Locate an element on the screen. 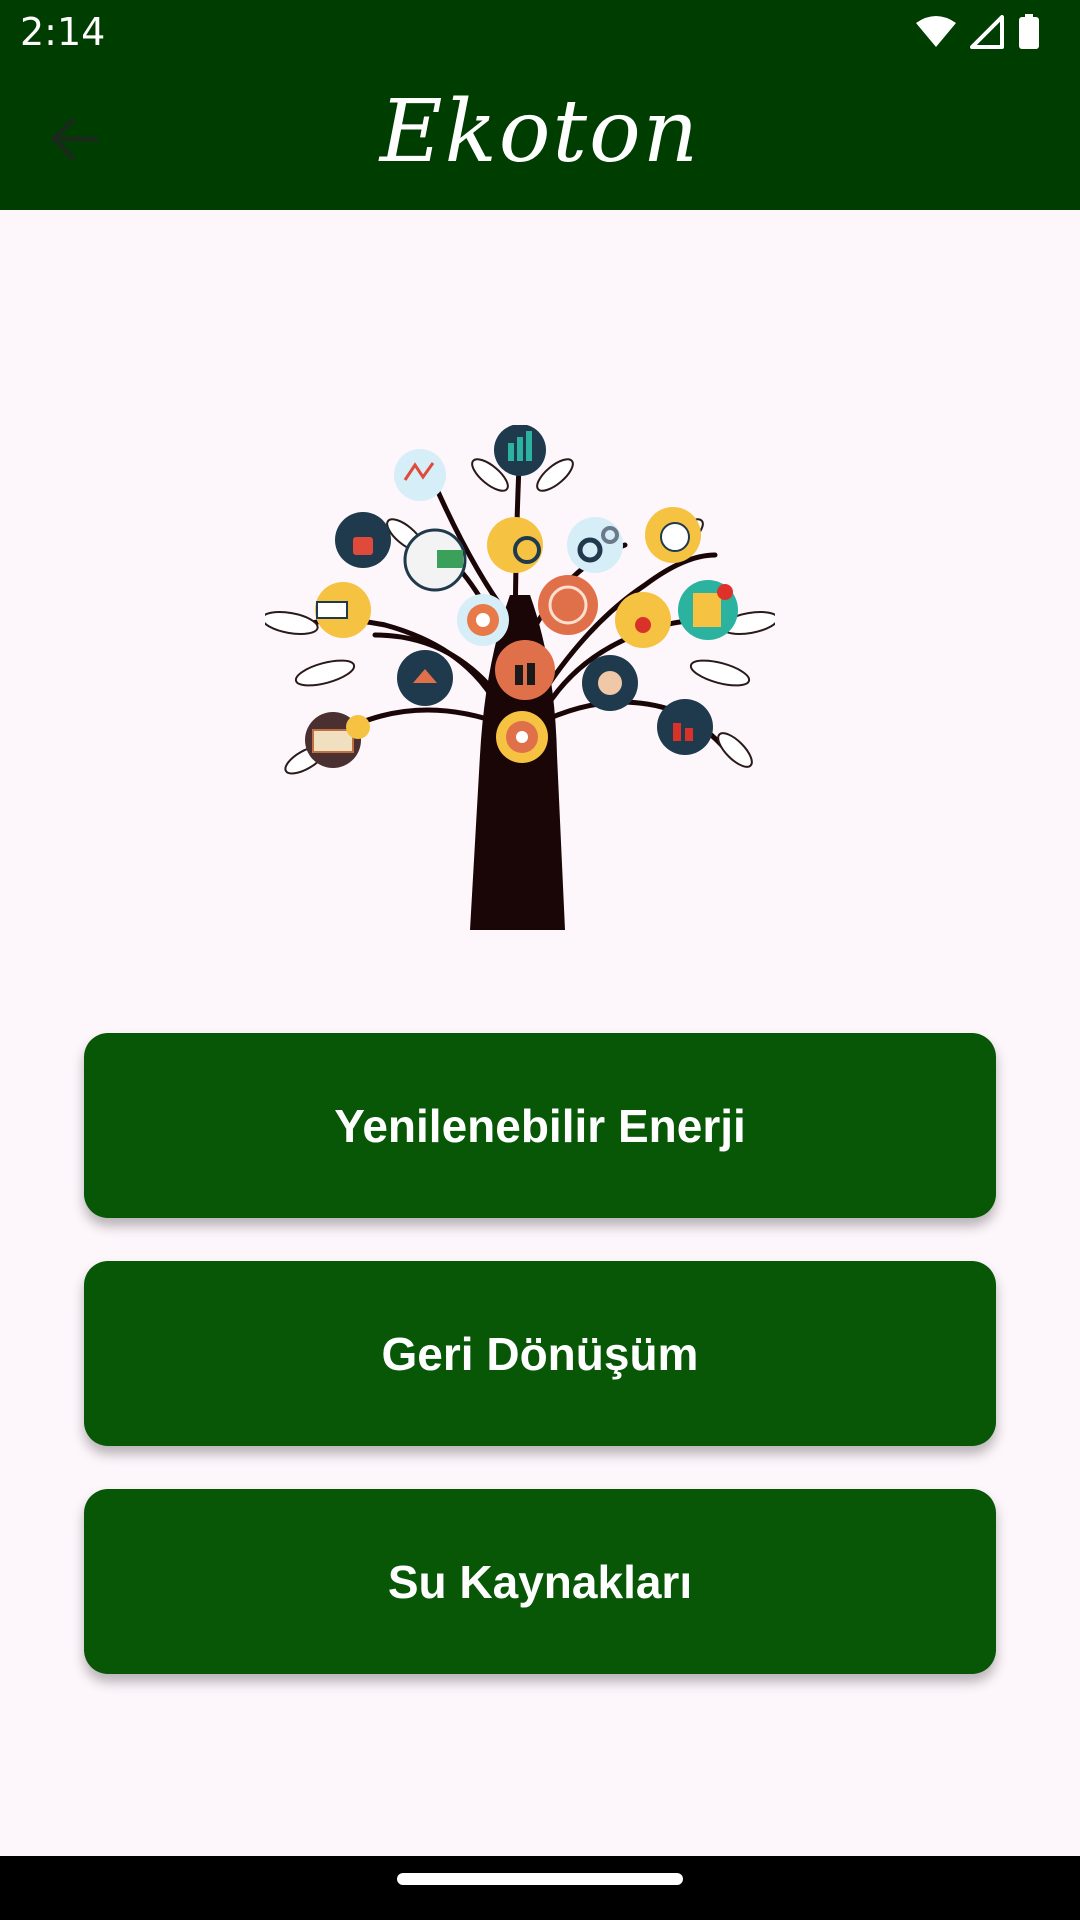 The image size is (1080, 1920). signal-icon is located at coordinates (987, 32).